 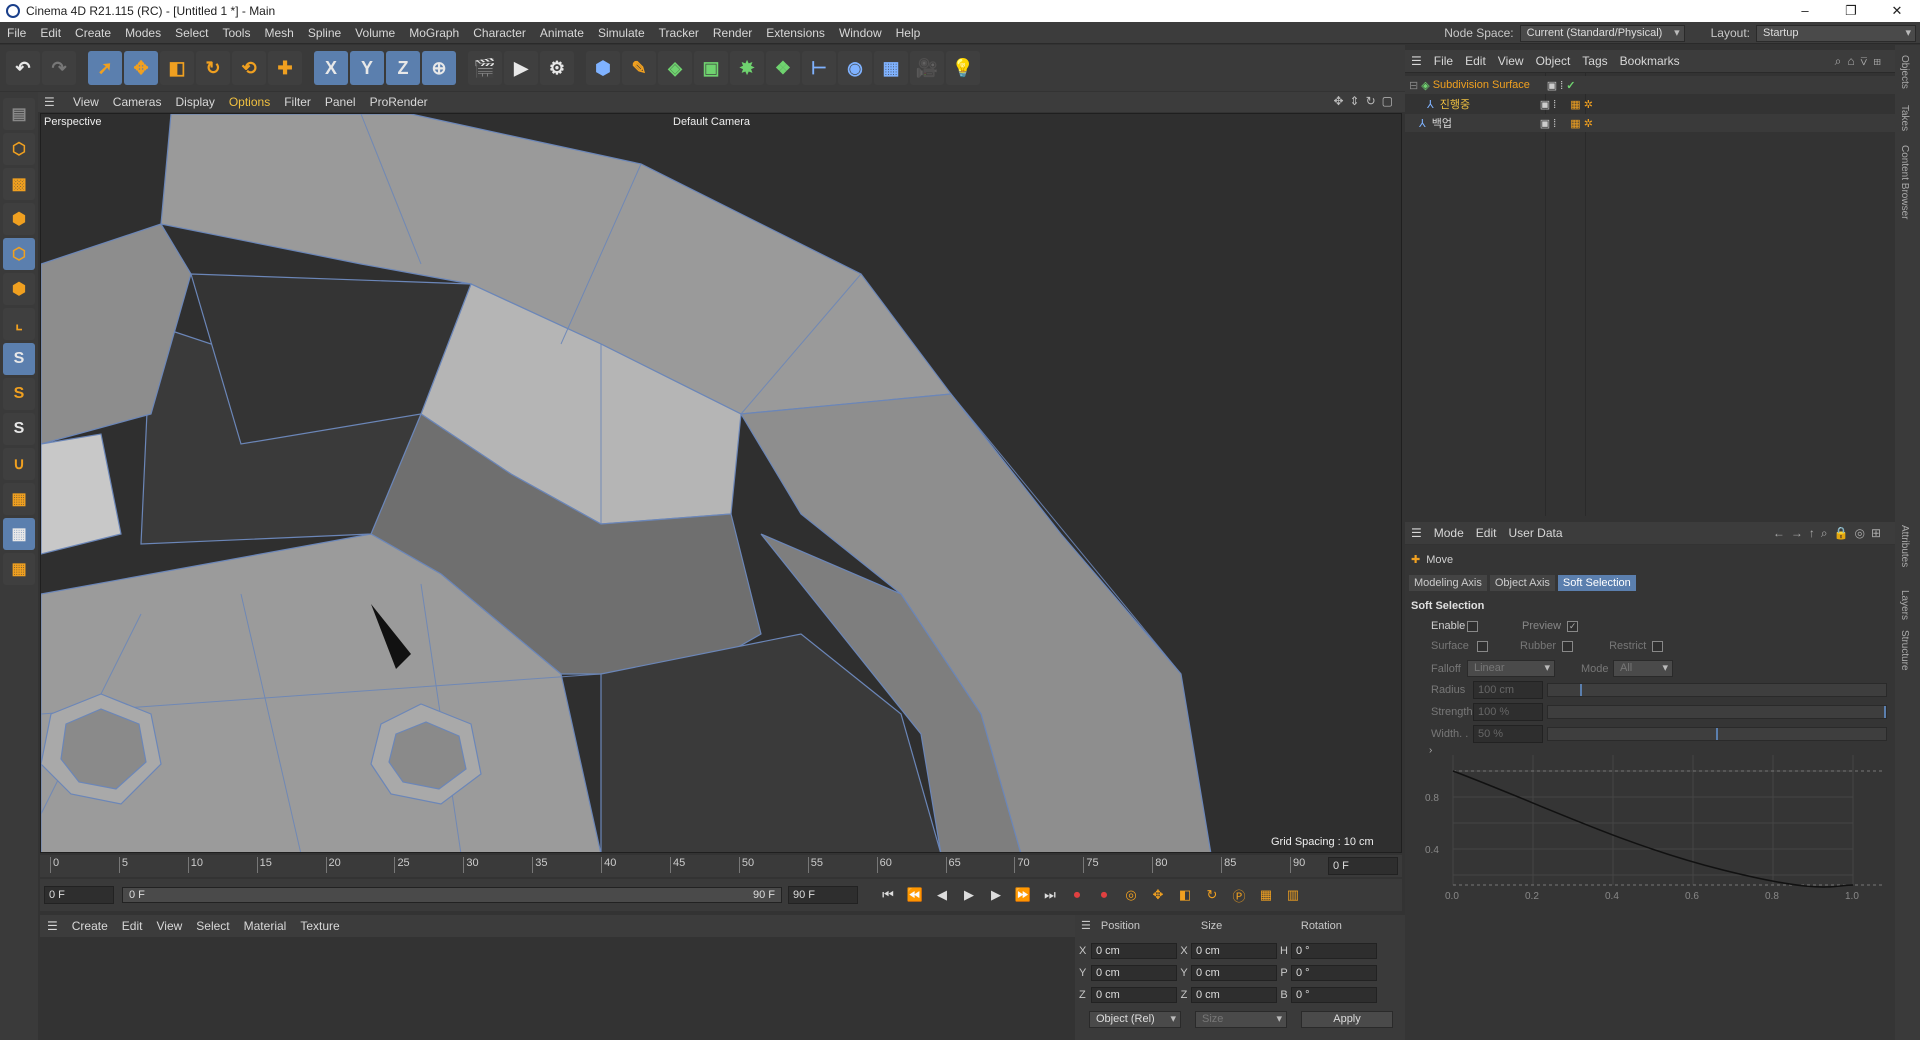 What do you see at coordinates (1363, 866) in the screenshot?
I see `current-frame-field: 0 F` at bounding box center [1363, 866].